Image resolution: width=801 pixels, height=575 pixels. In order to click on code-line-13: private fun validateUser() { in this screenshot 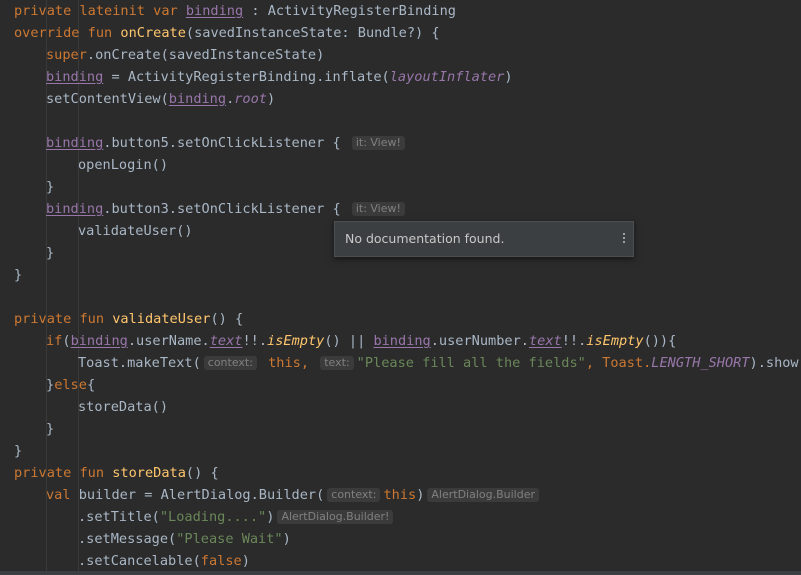, I will do `click(129, 319)`.